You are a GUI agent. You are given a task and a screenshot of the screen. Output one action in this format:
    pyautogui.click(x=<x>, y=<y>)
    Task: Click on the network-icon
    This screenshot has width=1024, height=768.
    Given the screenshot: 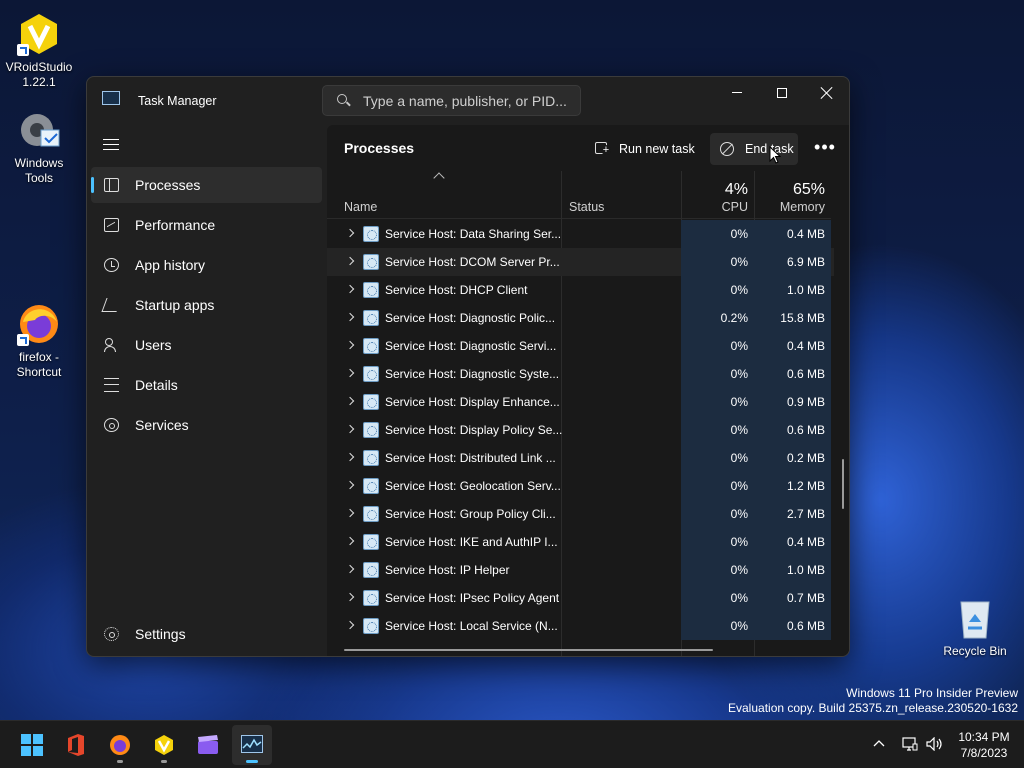 What is the action you would take?
    pyautogui.click(x=910, y=744)
    